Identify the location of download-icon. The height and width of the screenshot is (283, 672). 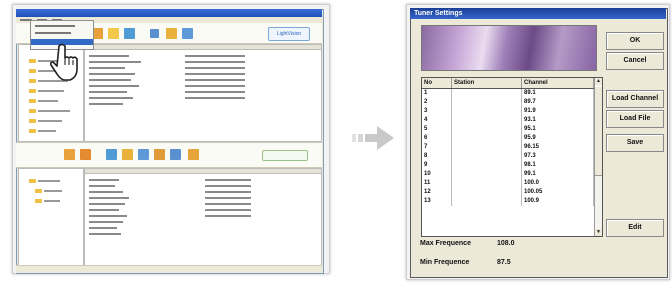
(85, 154).